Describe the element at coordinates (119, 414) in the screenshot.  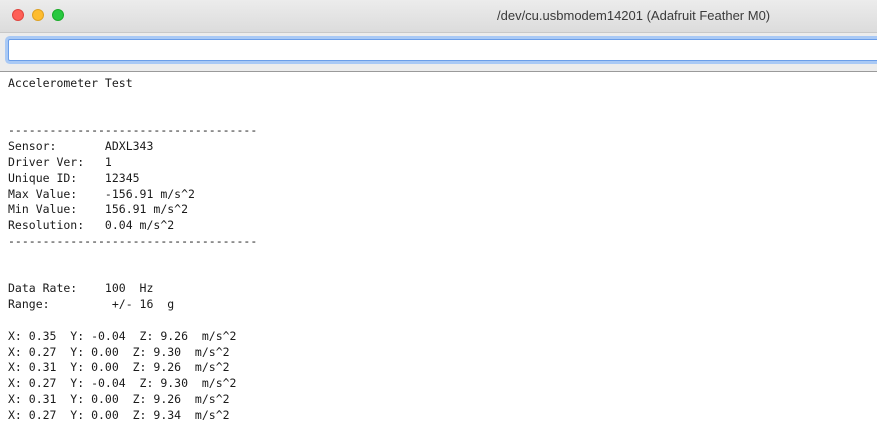
I see `output-line: X: 0.27 Y: 0.00 Z: 9.34 m/s^2` at that location.